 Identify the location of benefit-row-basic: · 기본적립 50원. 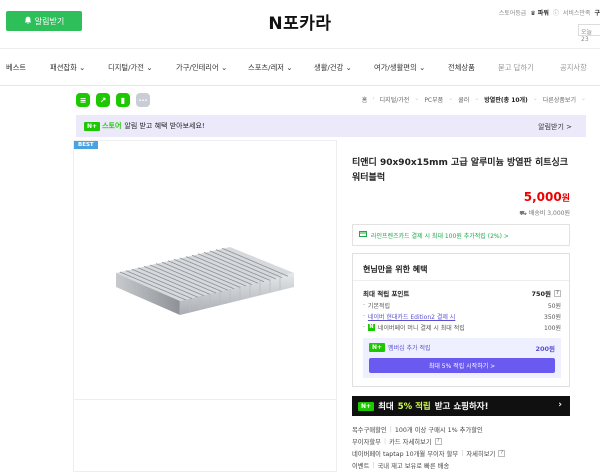
(462, 306).